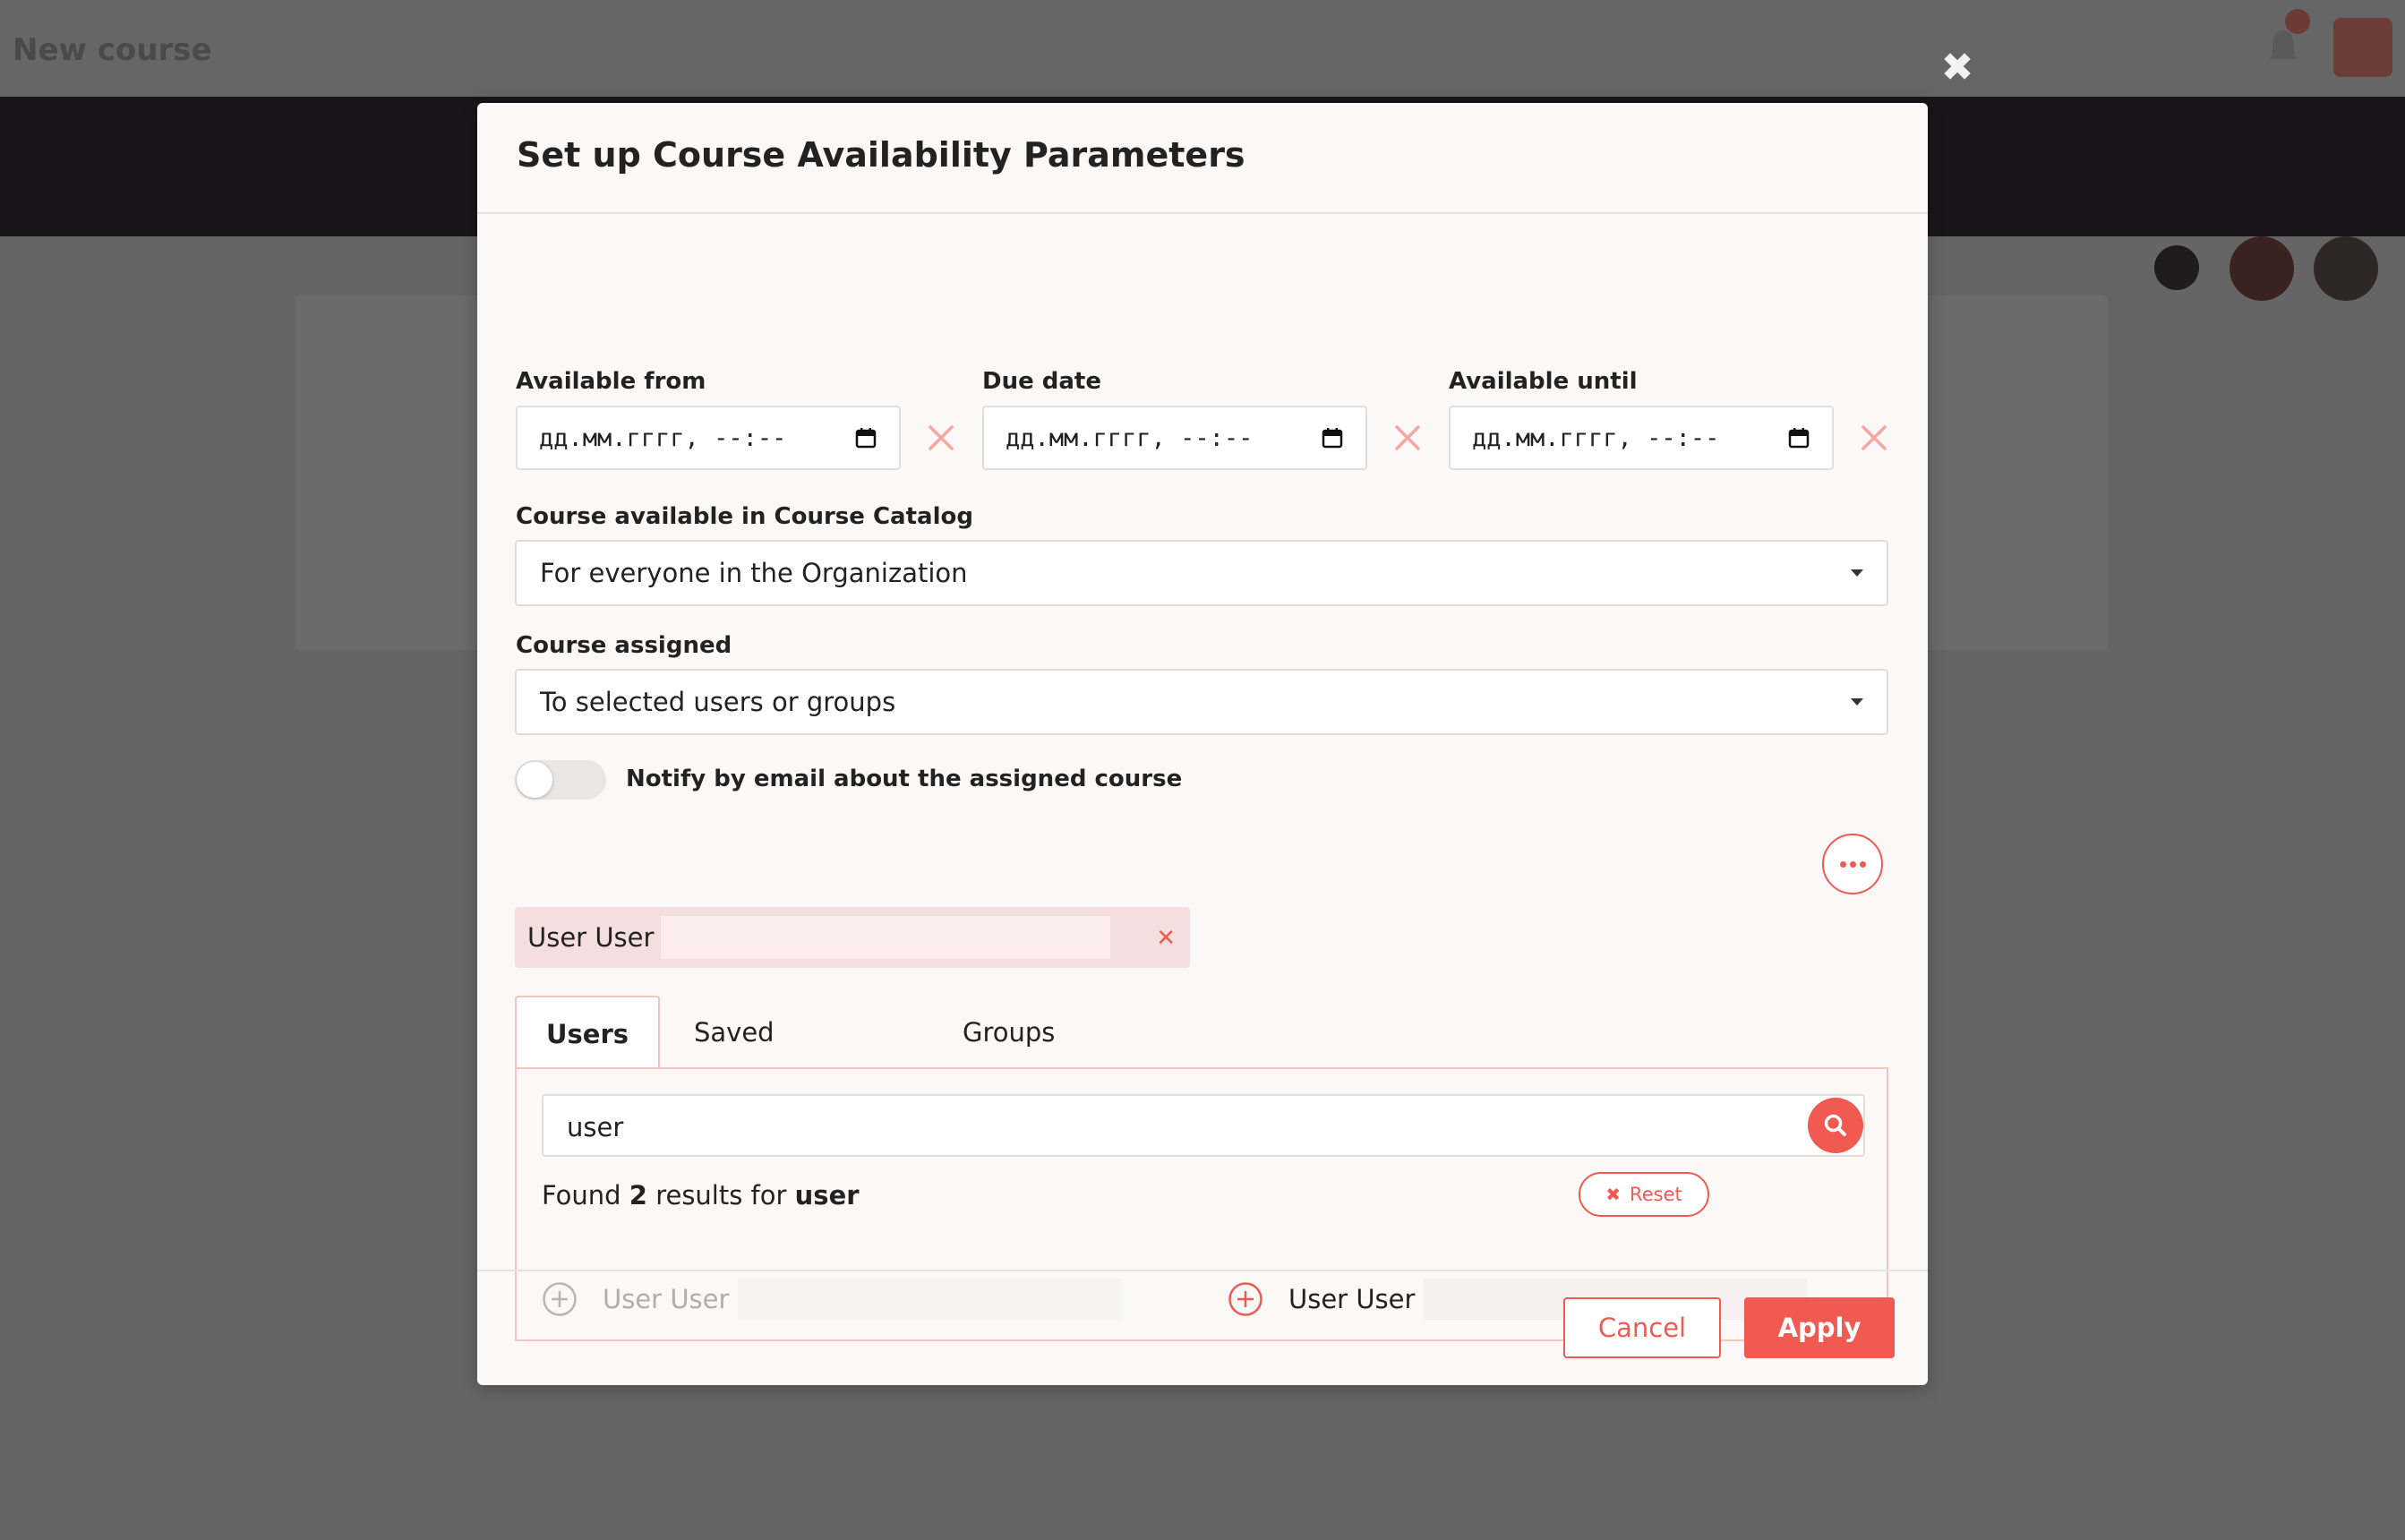  I want to click on clear-due-date-icon, so click(1407, 438).